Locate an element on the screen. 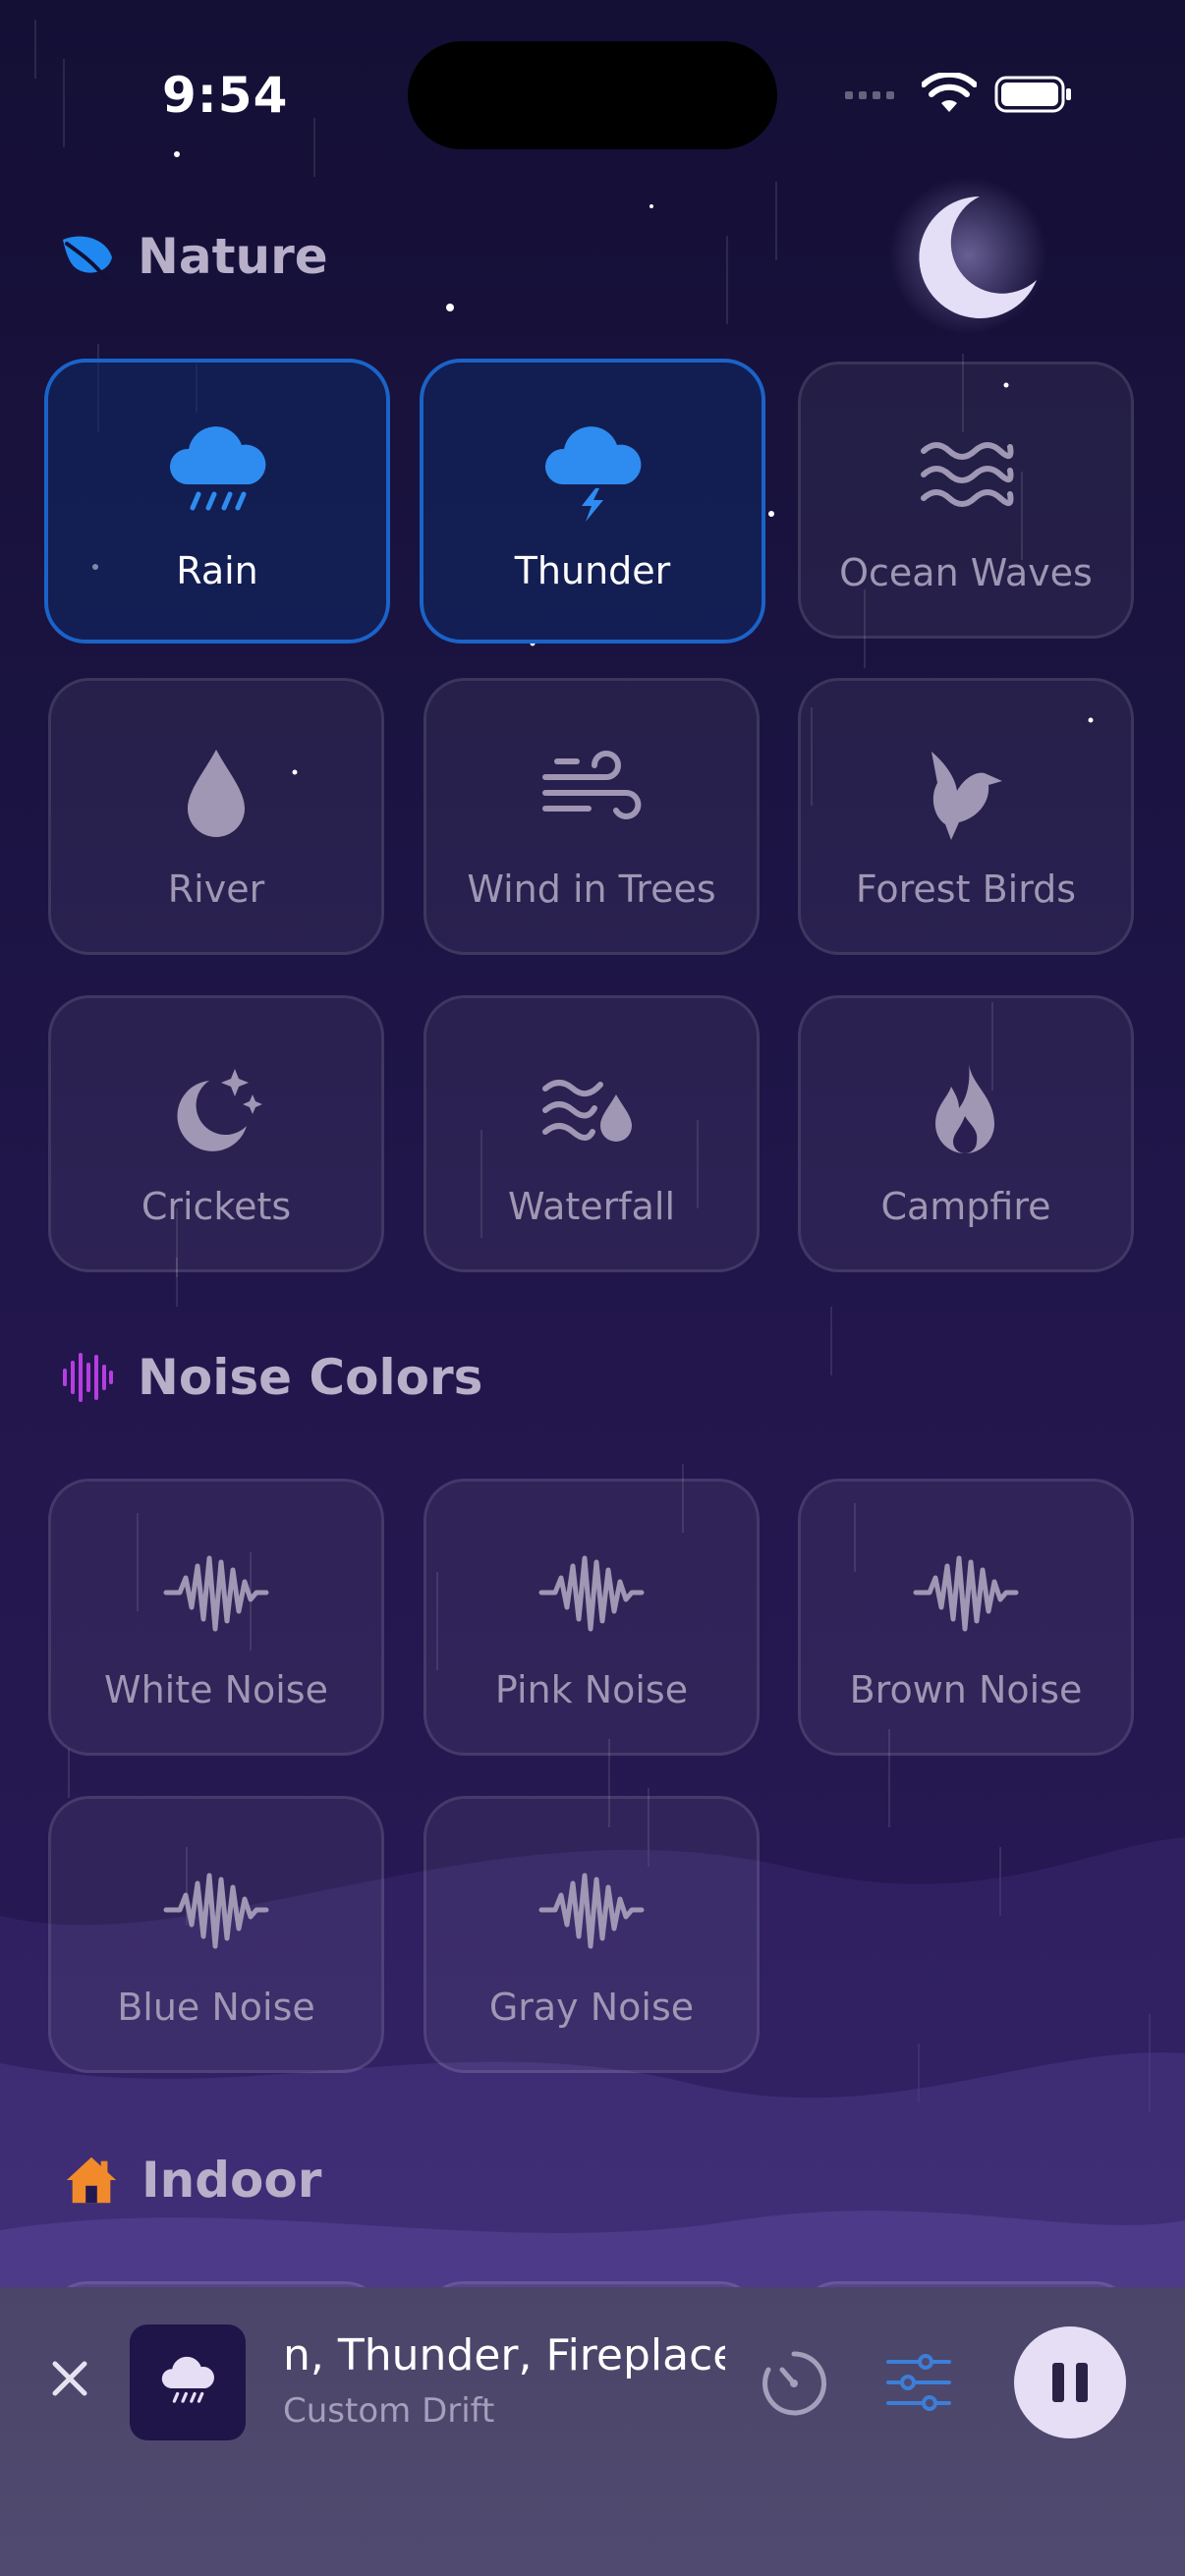 This screenshot has width=1185, height=2576. sliders-icon is located at coordinates (919, 2382).